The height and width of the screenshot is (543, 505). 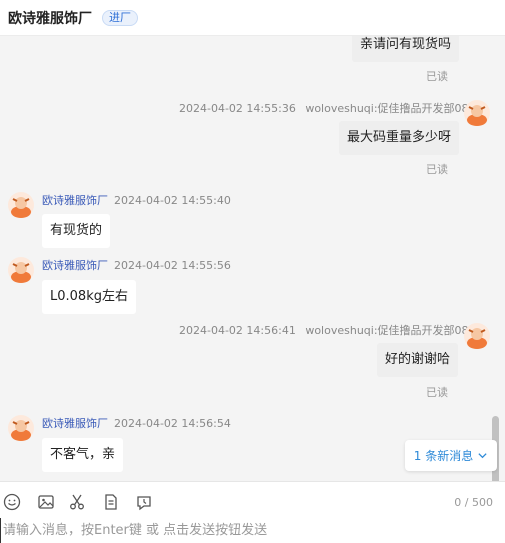 I want to click on message-bubble: 亲请问有现货吗, so click(x=406, y=49).